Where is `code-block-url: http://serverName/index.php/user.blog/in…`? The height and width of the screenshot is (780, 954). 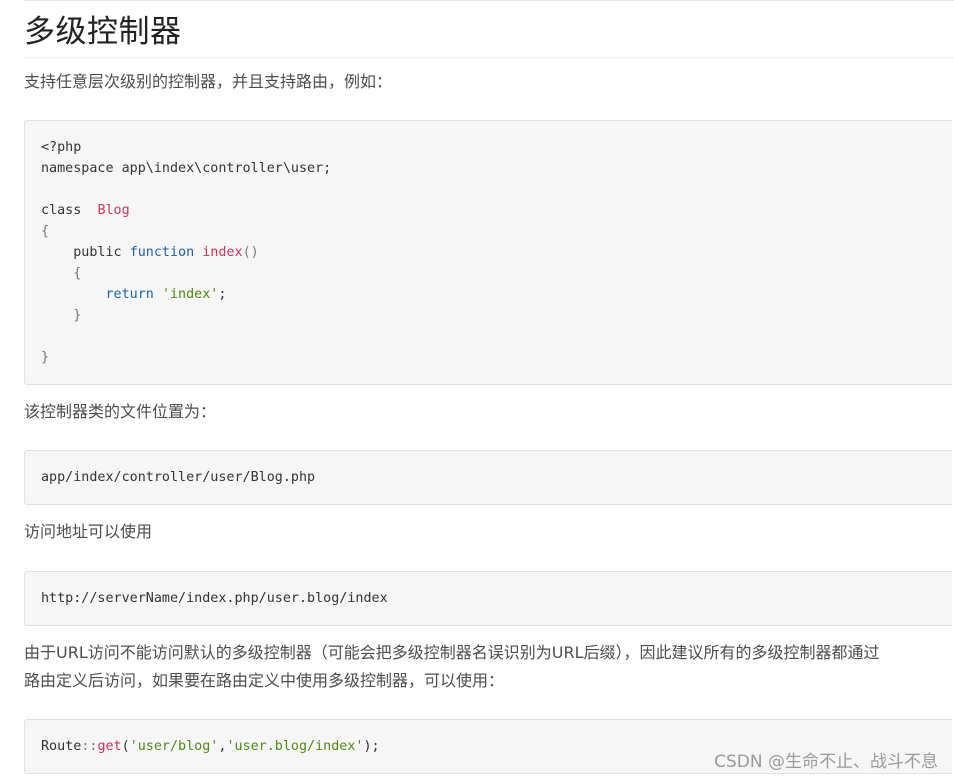 code-block-url: http://serverName/index.php/user.blog/in… is located at coordinates (488, 598).